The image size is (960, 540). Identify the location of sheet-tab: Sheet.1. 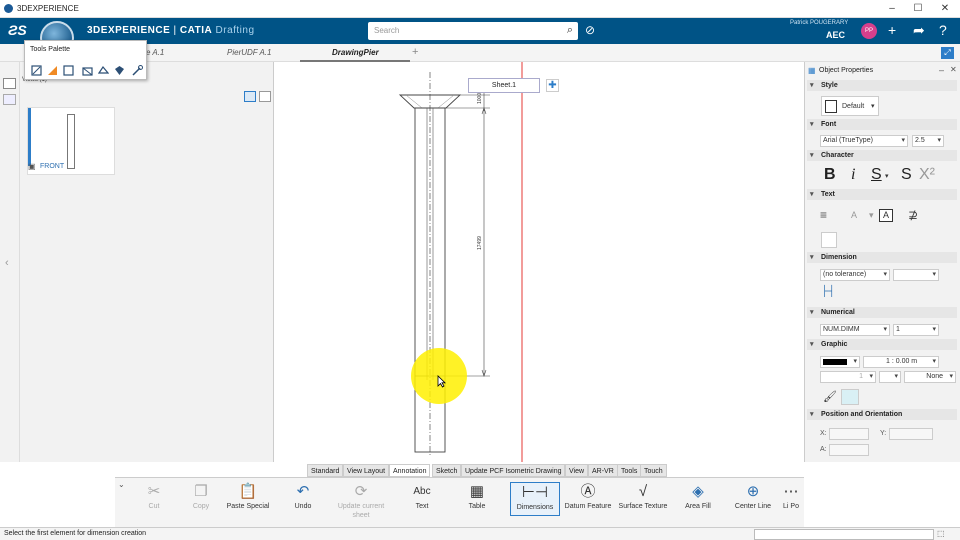
(504, 85).